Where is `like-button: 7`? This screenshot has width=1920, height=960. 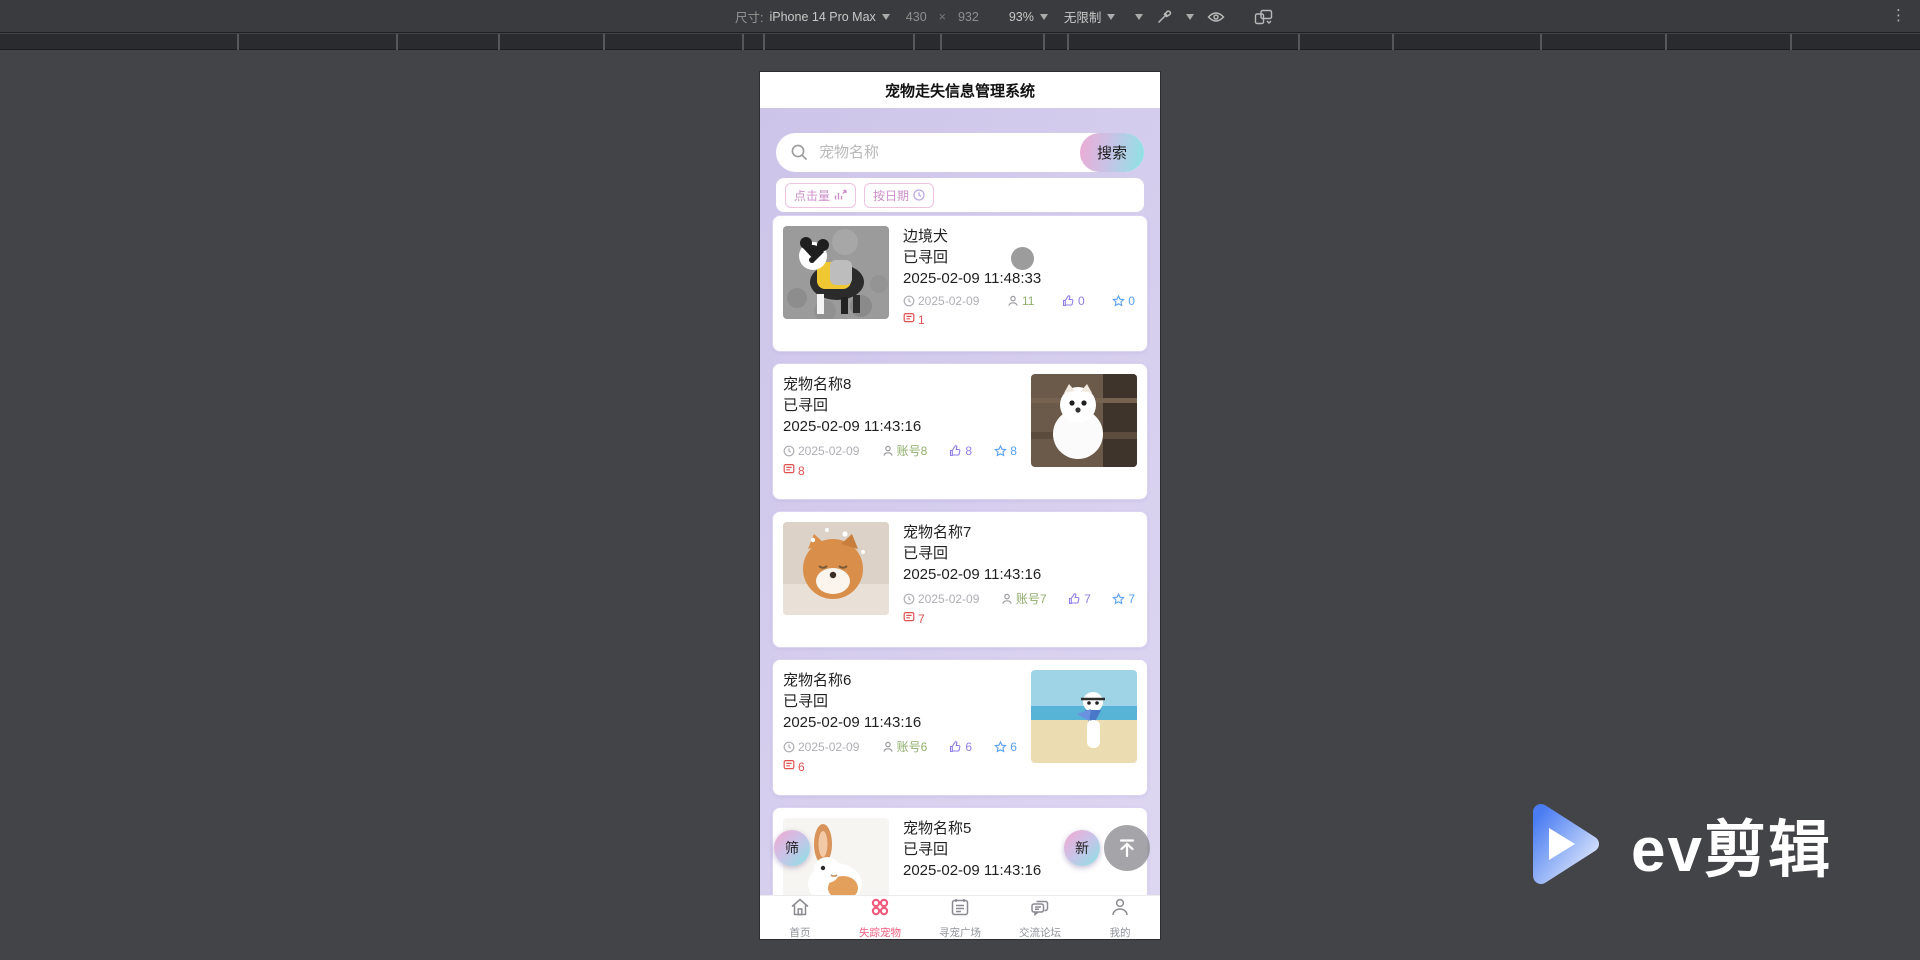
like-button: 7 is located at coordinates (1079, 599).